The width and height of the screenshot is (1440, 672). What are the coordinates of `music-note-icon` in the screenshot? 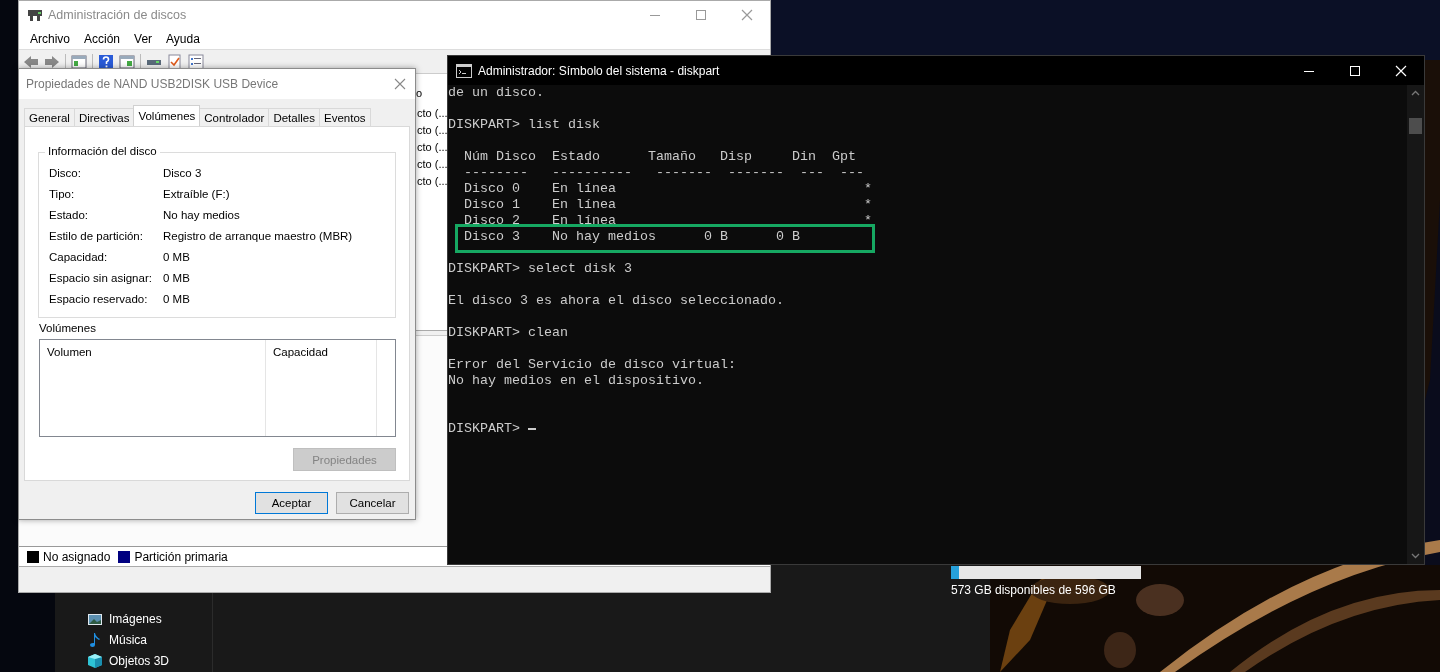 It's located at (95, 640).